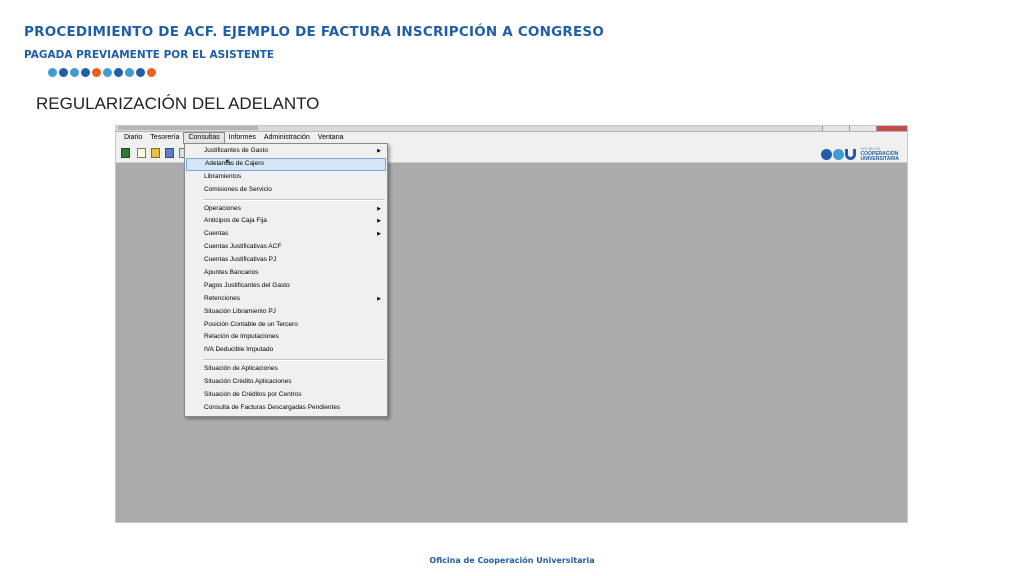 The height and width of the screenshot is (576, 1024). I want to click on new-document-icon, so click(141, 153).